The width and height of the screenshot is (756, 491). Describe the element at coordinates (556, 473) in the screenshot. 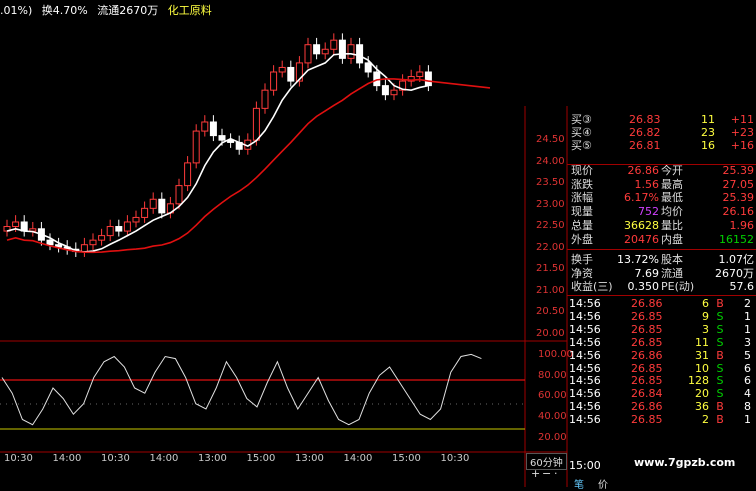

I see `zoom-reset-button: ·` at that location.